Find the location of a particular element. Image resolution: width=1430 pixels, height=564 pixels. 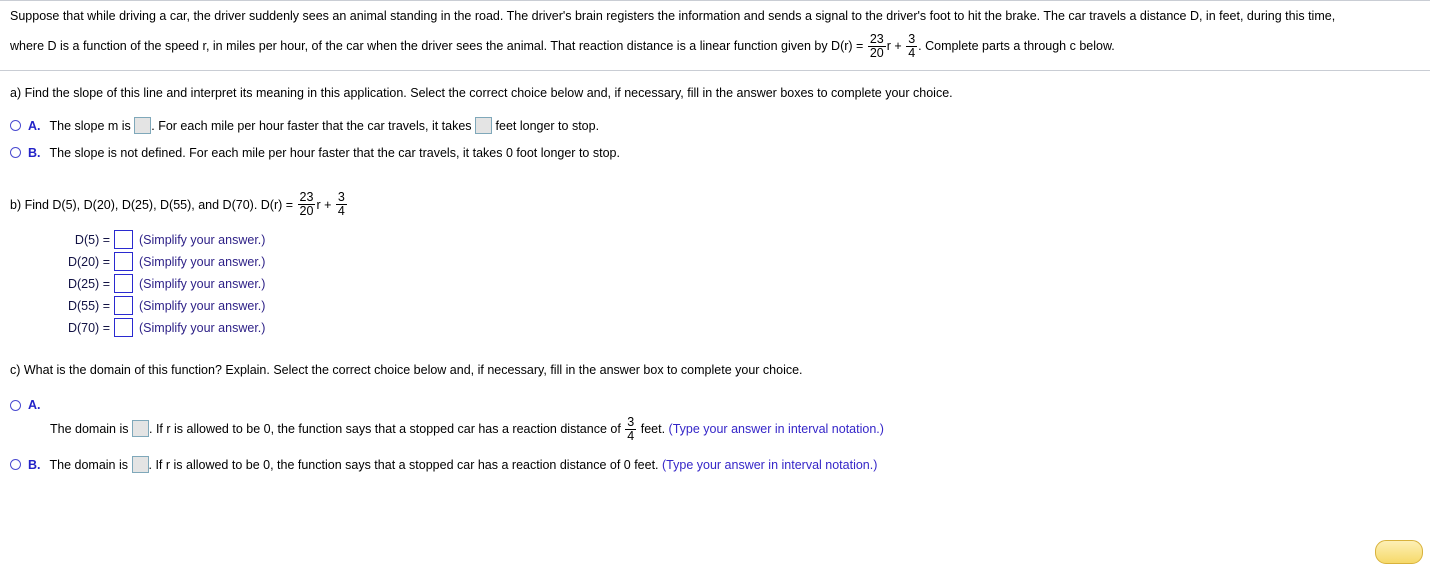

part-c-answer-box-b is located at coordinates (140, 465).